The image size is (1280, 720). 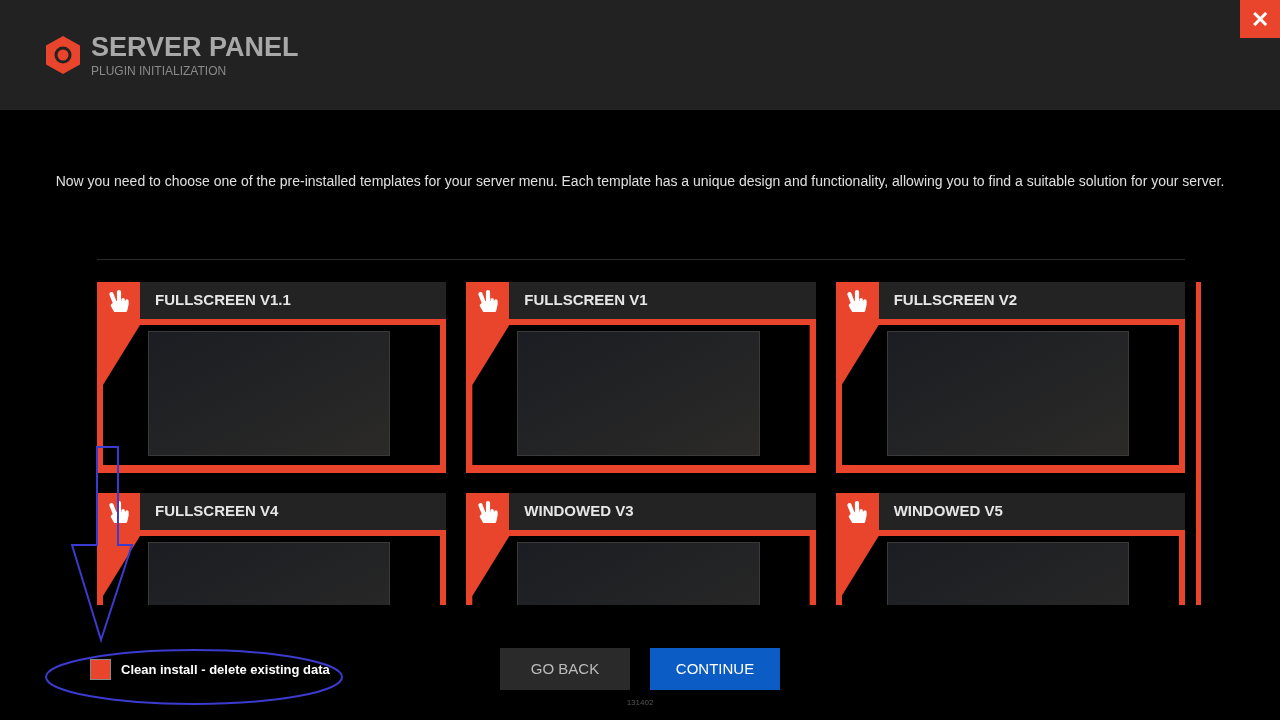 What do you see at coordinates (225, 669) in the screenshot?
I see `checkbox-label: Clean install - delete existing data` at bounding box center [225, 669].